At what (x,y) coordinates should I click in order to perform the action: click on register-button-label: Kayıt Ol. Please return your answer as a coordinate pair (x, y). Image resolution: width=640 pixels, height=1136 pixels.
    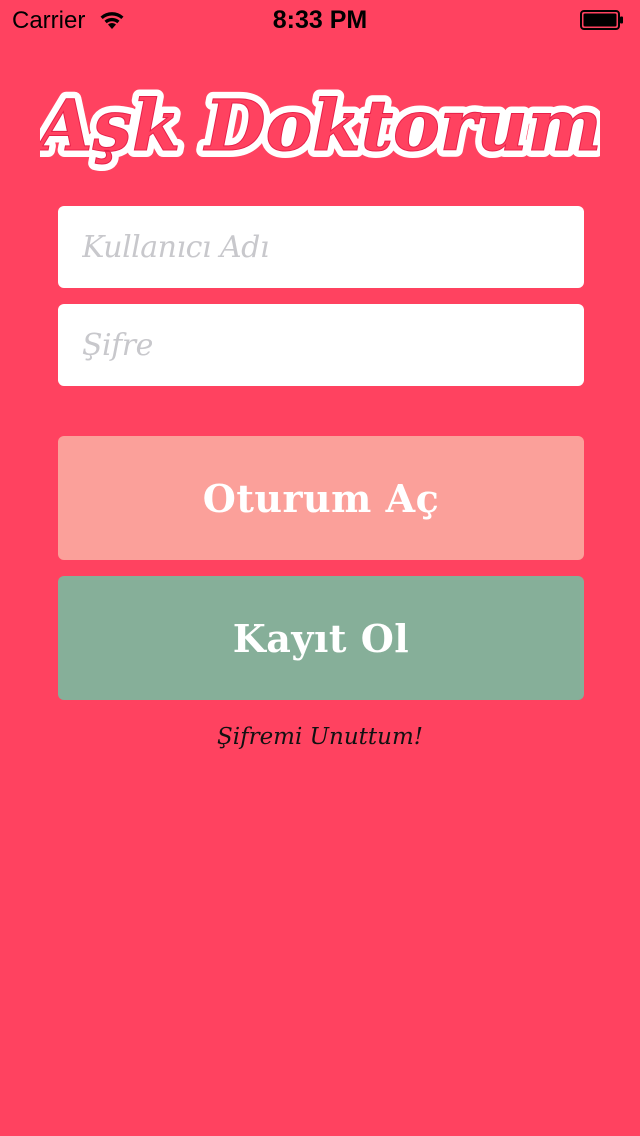
    Looking at the image, I should click on (321, 638).